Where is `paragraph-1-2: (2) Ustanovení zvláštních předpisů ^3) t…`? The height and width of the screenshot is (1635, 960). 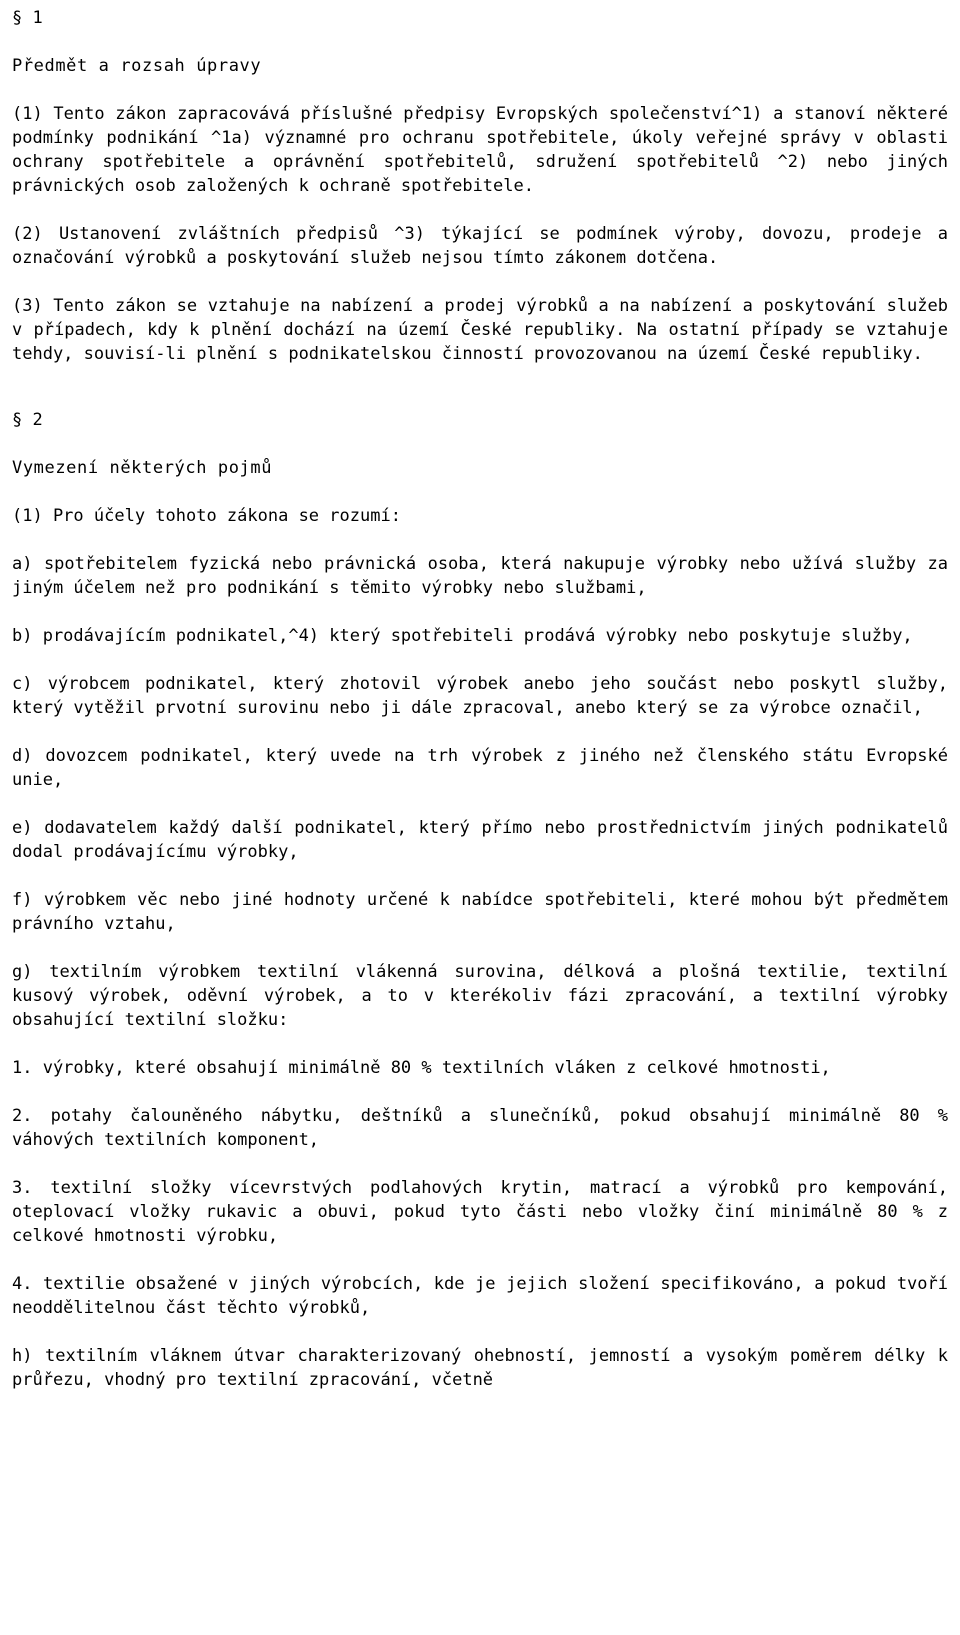
paragraph-1-2: (2) Ustanovení zvláštních předpisů ^3) t… is located at coordinates (480, 246).